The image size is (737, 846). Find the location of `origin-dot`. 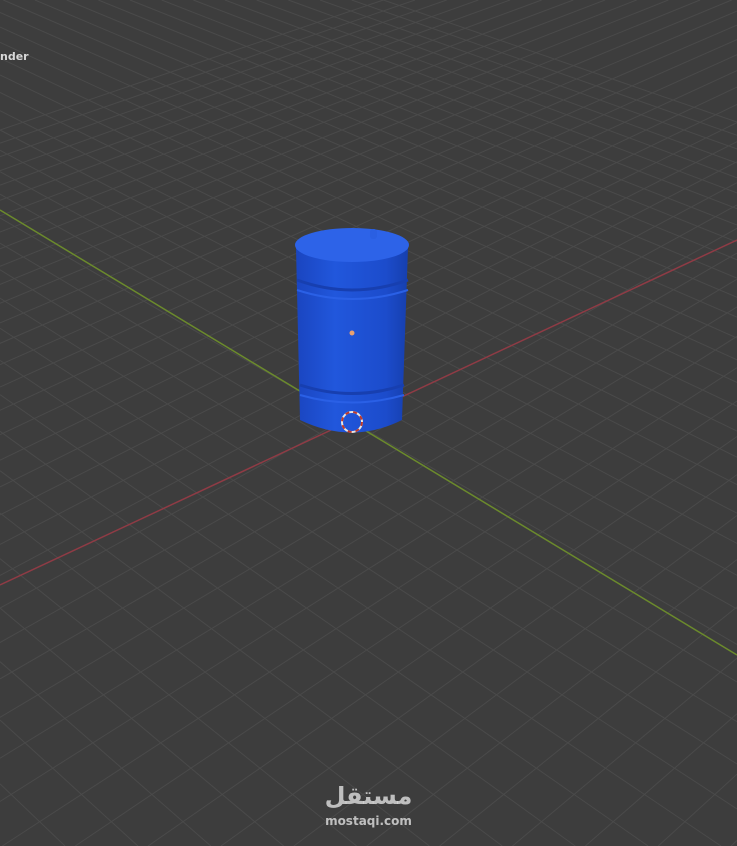

origin-dot is located at coordinates (352, 333).